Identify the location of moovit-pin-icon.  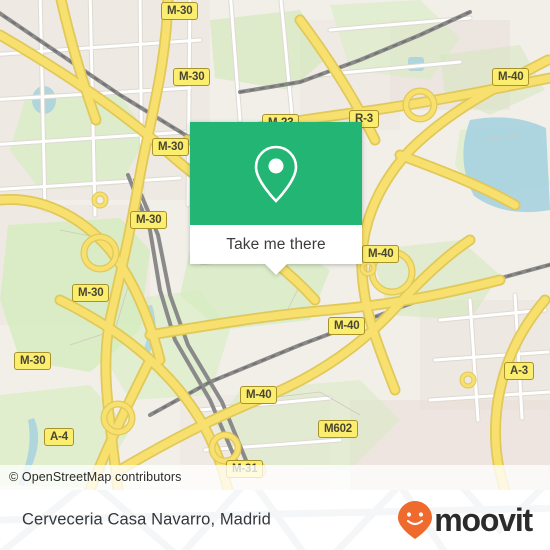
(415, 520).